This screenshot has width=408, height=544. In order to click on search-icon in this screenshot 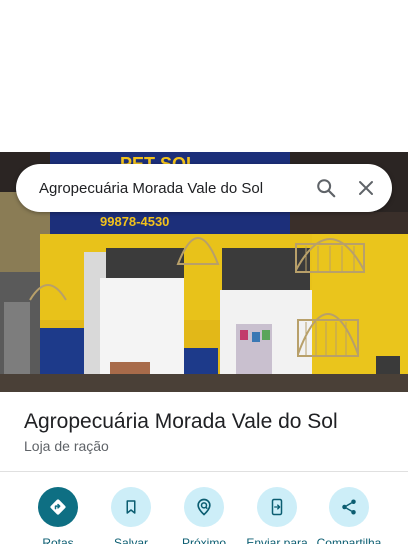, I will do `click(326, 188)`.